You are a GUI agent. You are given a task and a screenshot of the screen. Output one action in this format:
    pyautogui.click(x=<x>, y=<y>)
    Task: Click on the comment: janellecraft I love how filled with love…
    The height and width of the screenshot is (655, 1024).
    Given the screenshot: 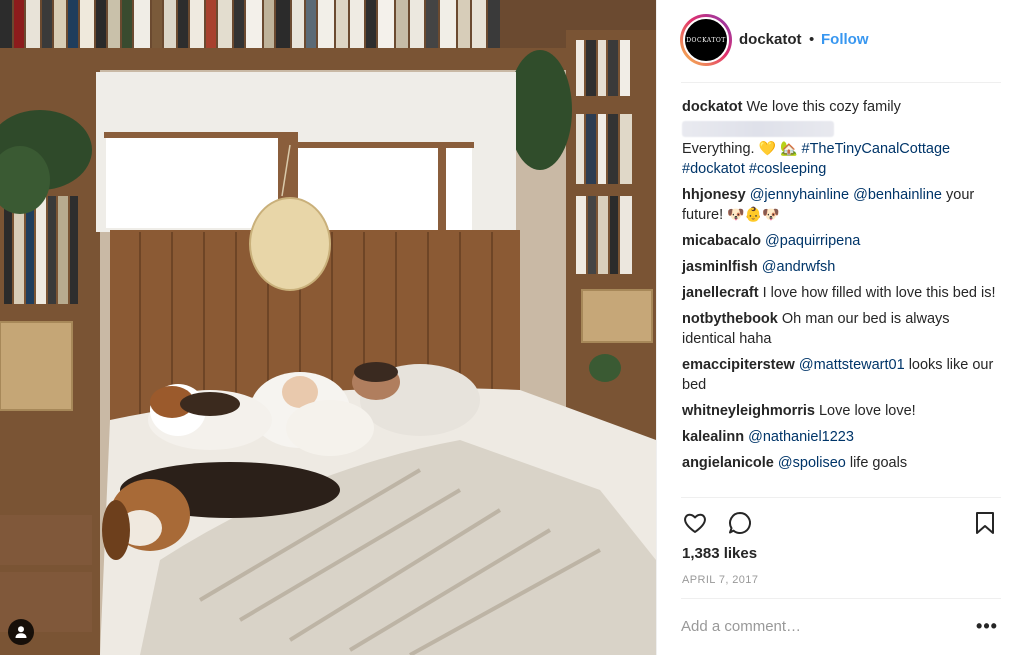 What is the action you would take?
    pyautogui.click(x=842, y=293)
    